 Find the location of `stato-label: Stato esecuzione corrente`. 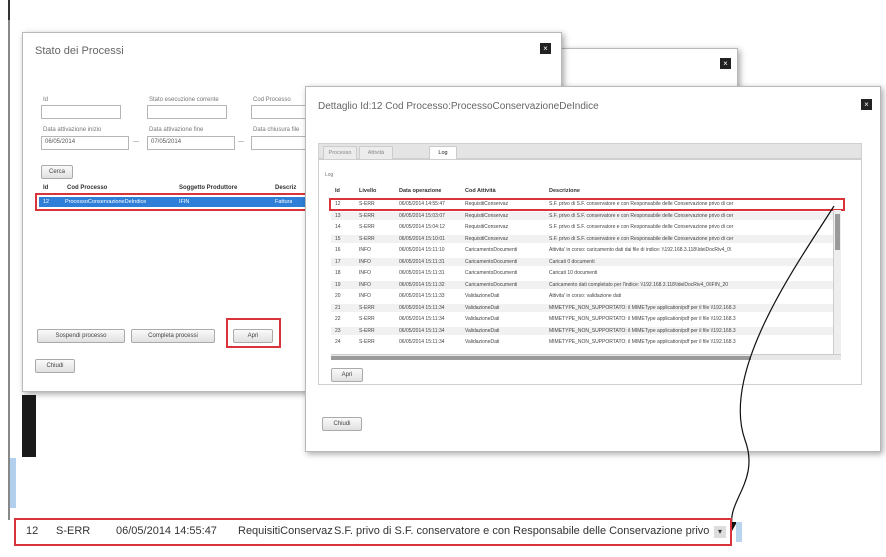

stato-label: Stato esecuzione corrente is located at coordinates (184, 100).